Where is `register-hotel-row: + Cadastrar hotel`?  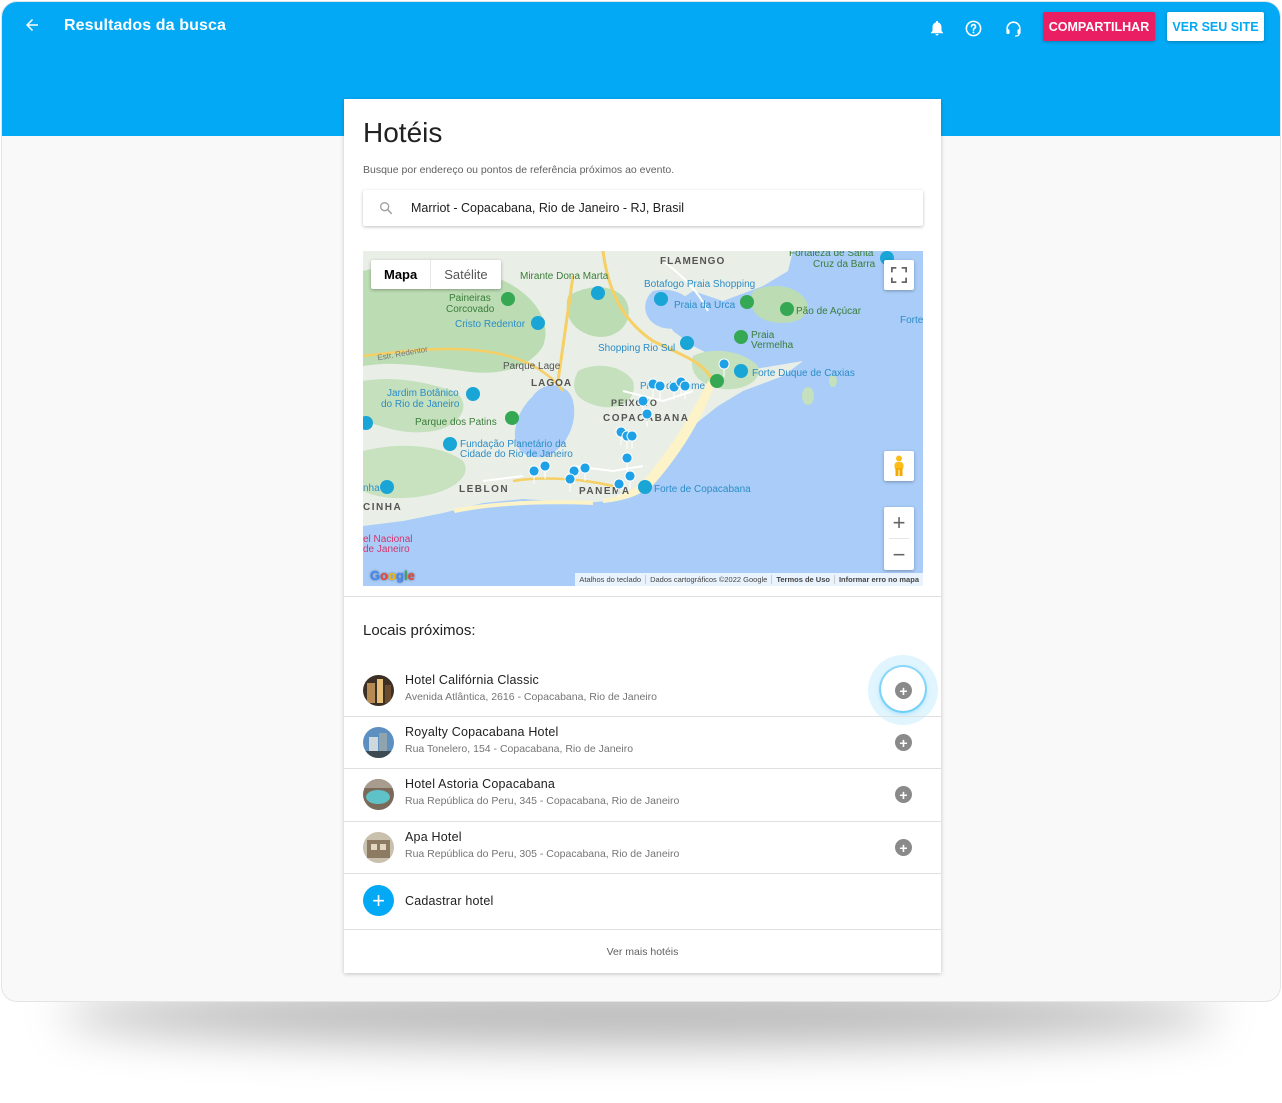 register-hotel-row: + Cadastrar hotel is located at coordinates (642, 901).